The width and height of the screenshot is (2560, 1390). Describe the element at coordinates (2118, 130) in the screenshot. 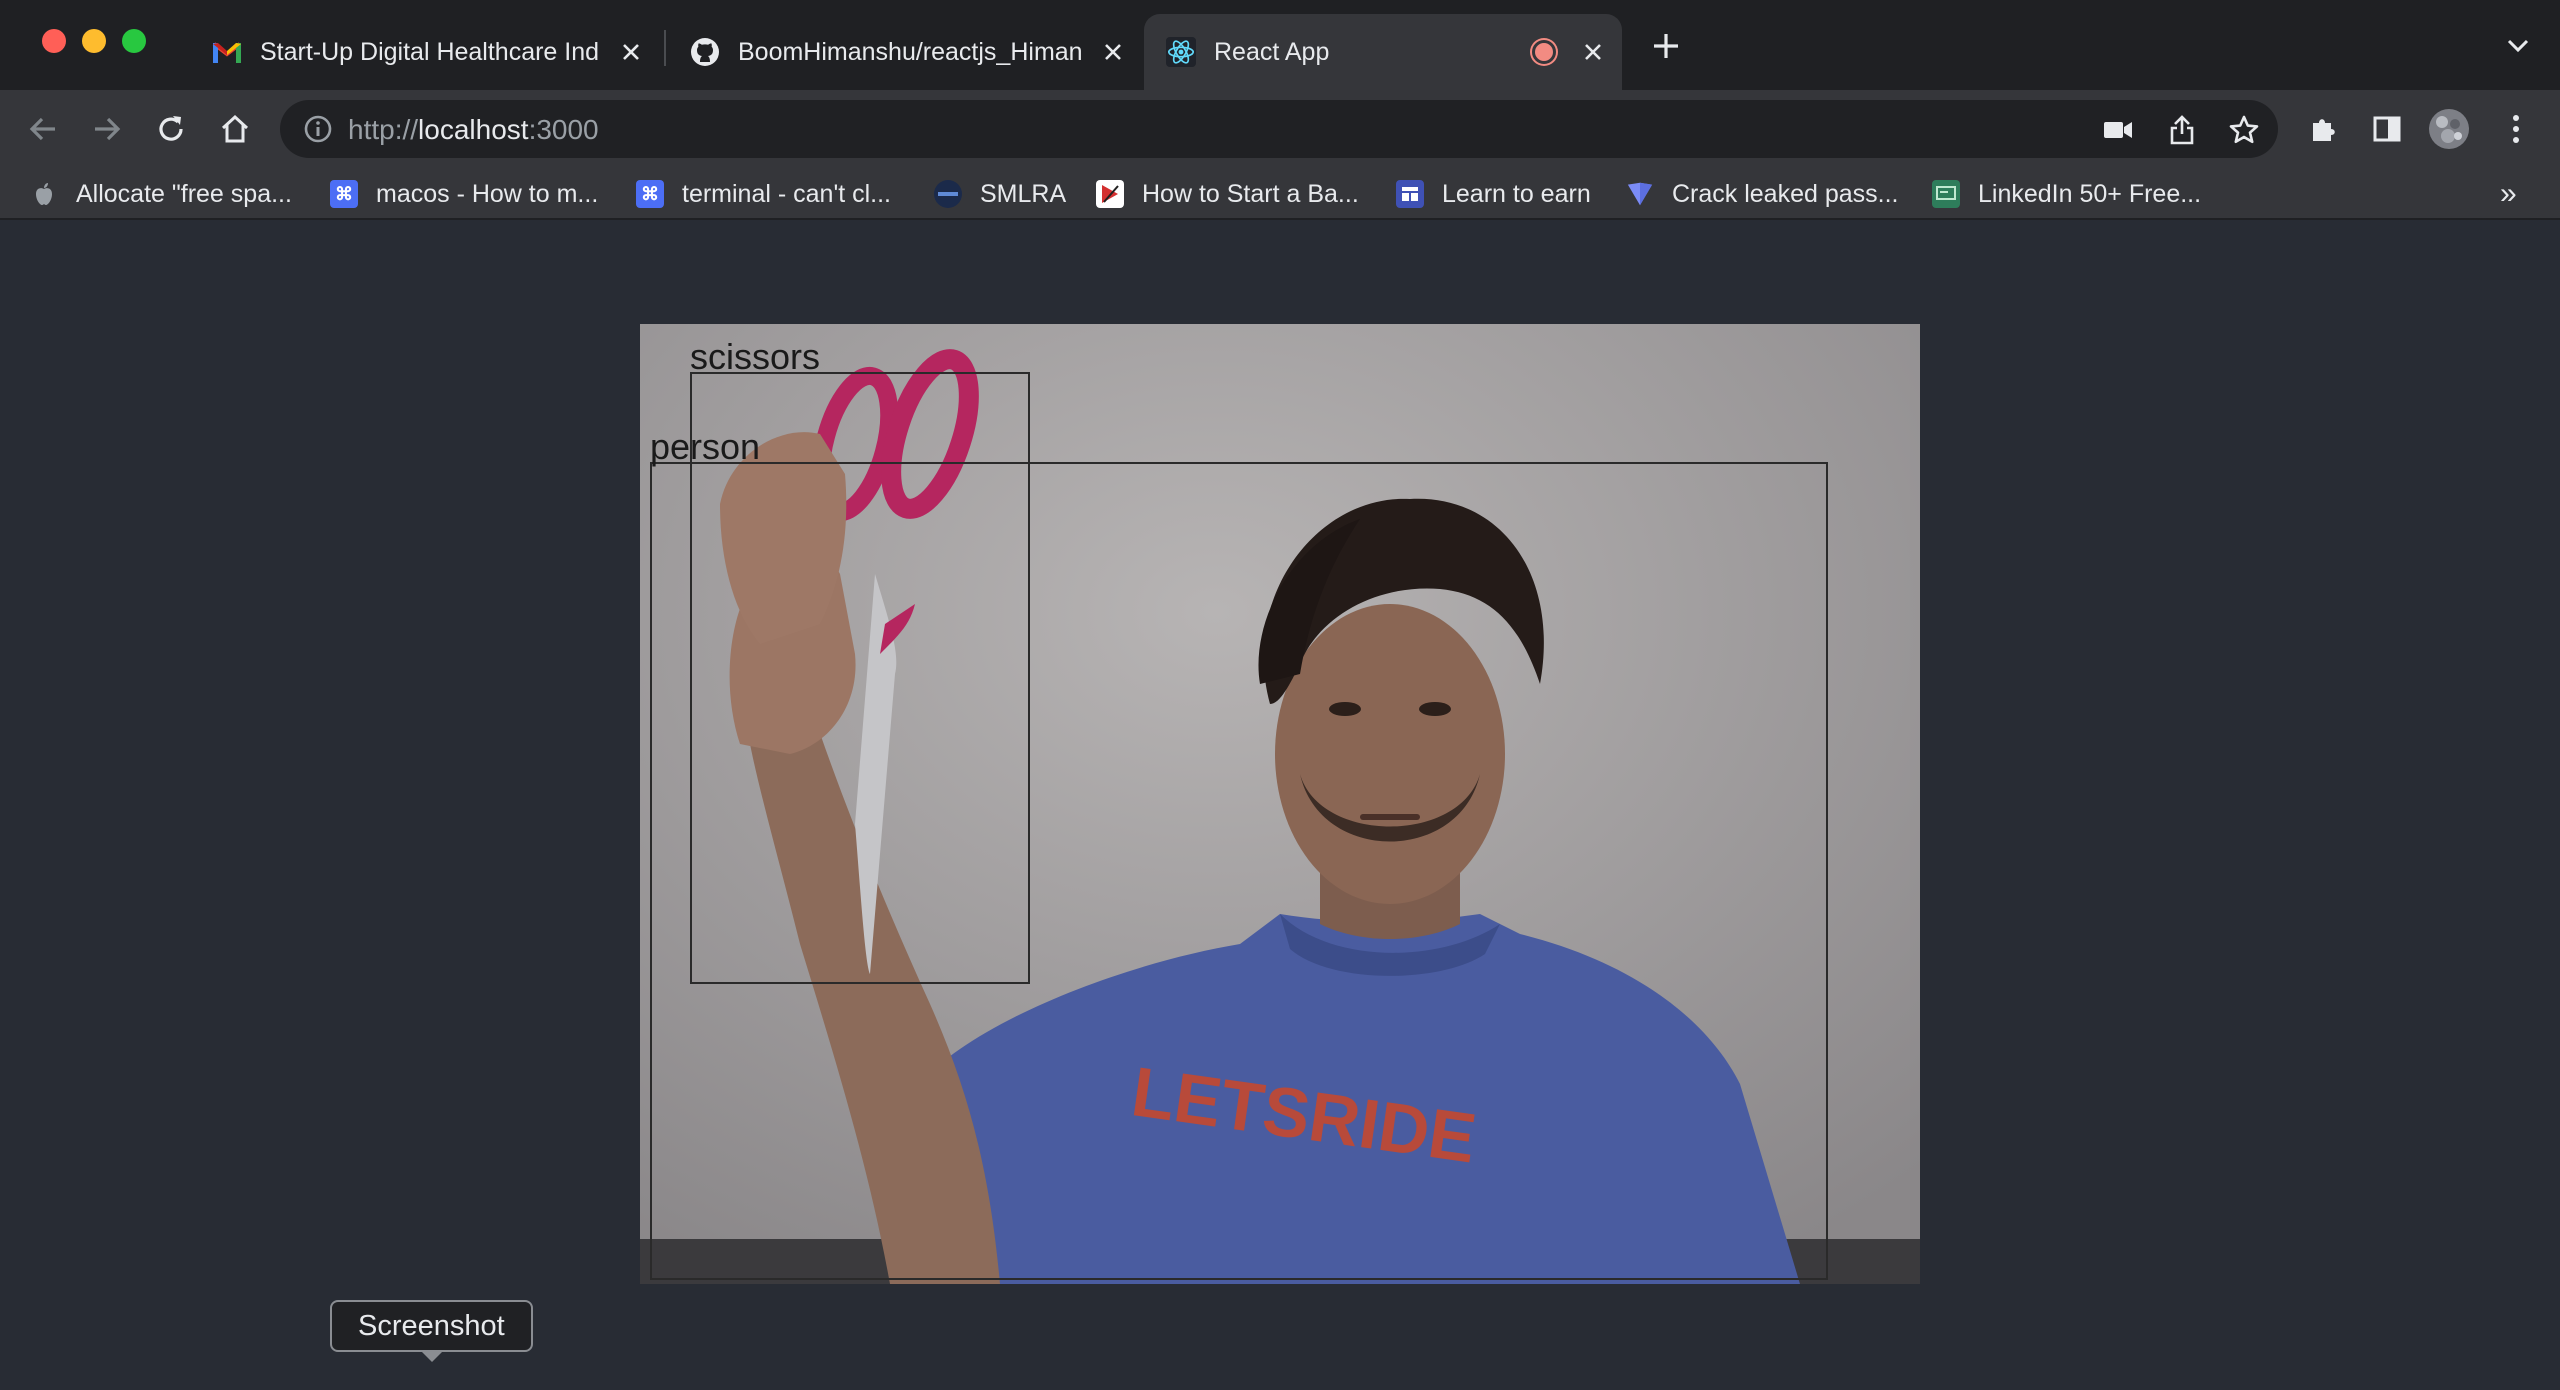

I see `camera-icon` at that location.